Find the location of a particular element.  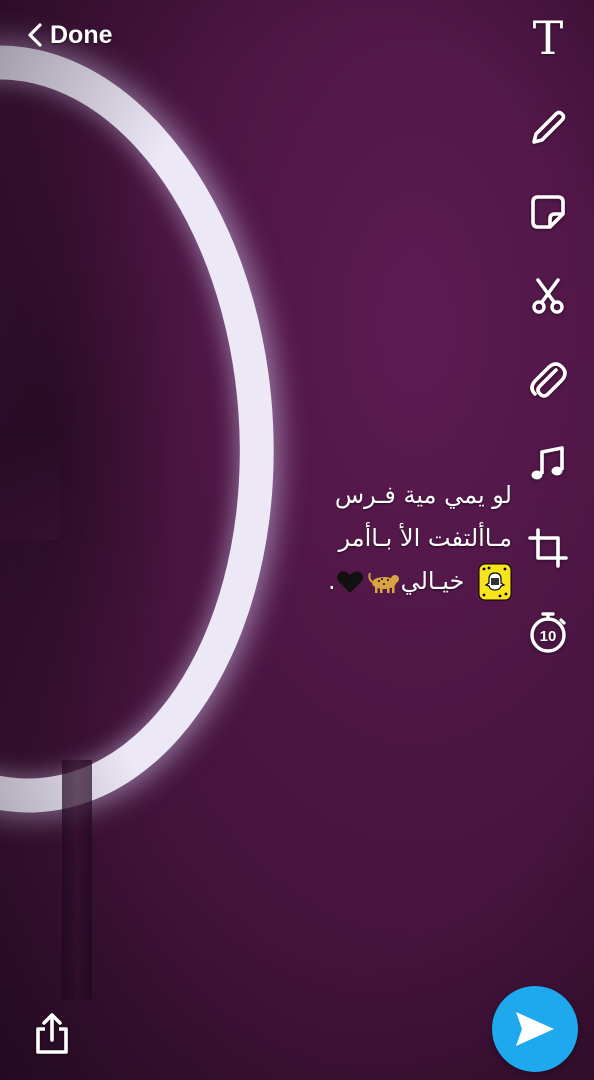

snapcode-icon is located at coordinates (495, 582).